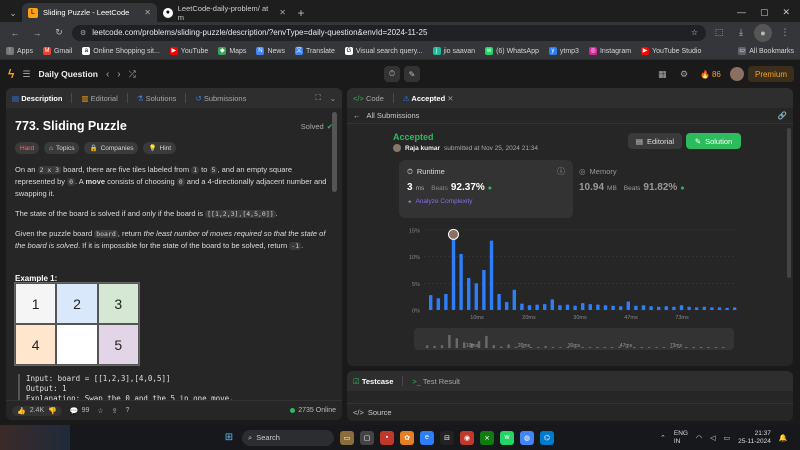  I want to click on bookmark-ytmp3: y ytmp3, so click(563, 51).